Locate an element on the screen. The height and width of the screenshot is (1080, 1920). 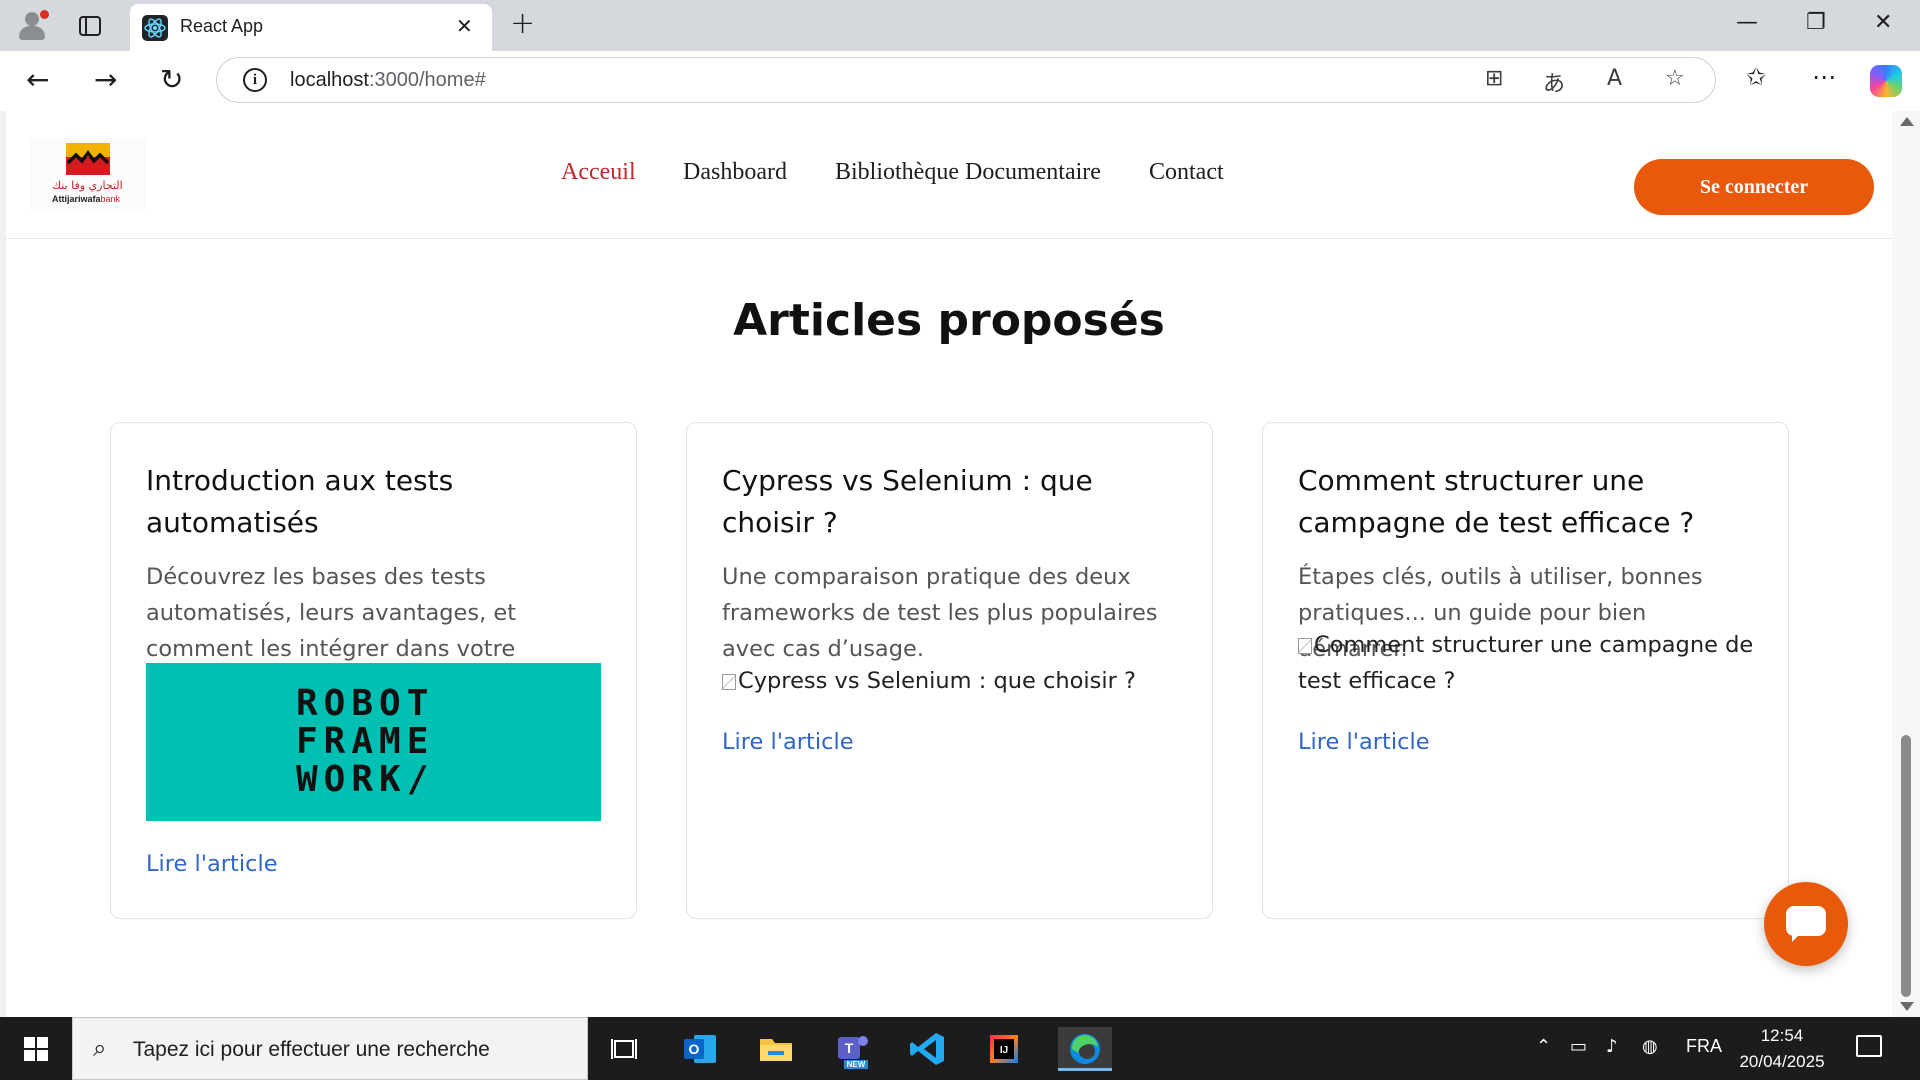
clock-time: 12:54 is located at coordinates (1782, 1035).